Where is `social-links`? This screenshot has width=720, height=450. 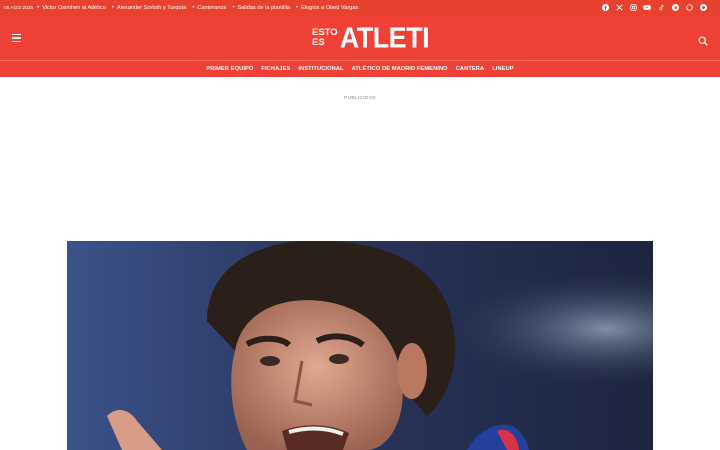
social-links is located at coordinates (654, 8).